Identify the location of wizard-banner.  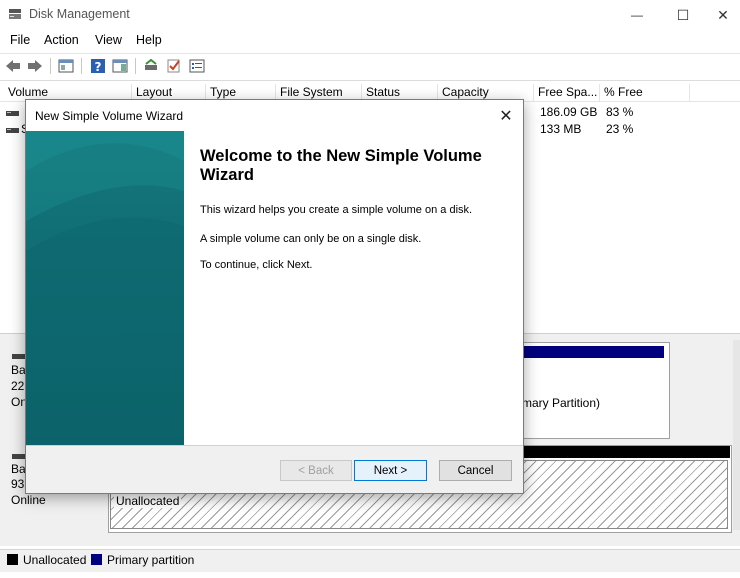
(105, 288).